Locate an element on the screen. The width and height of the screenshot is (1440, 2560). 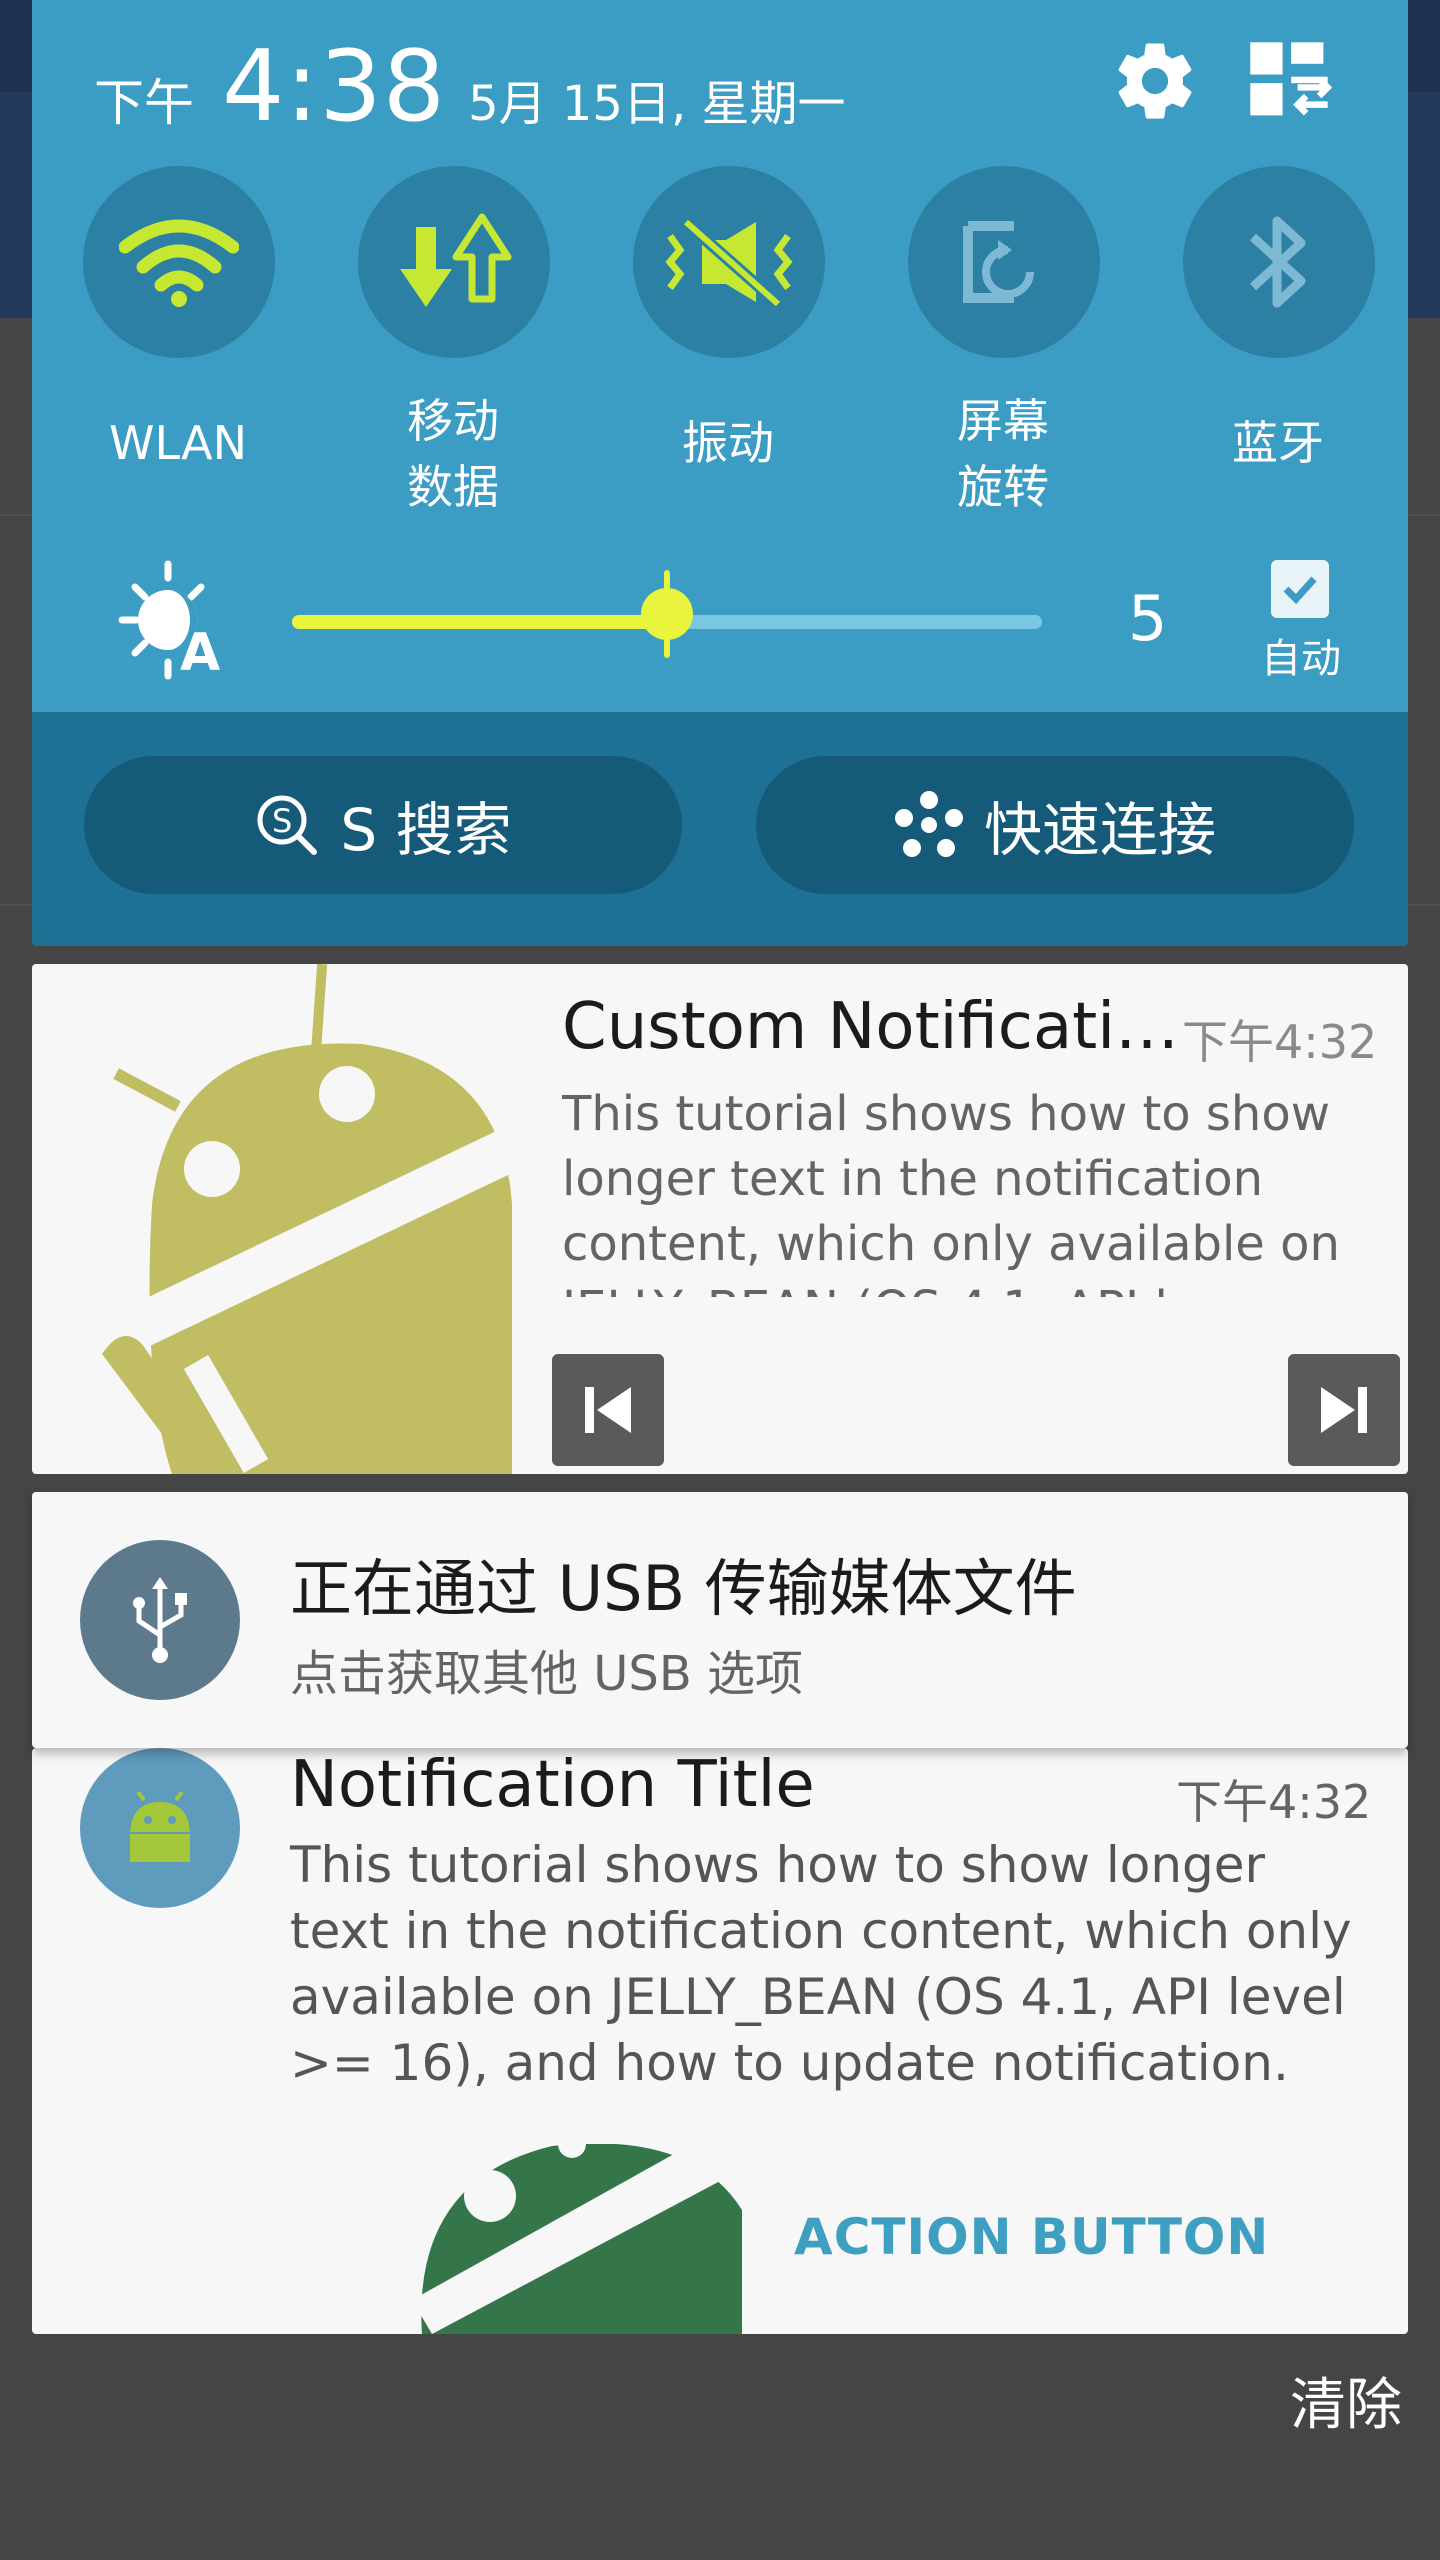
gear-icon is located at coordinates (1155, 81).